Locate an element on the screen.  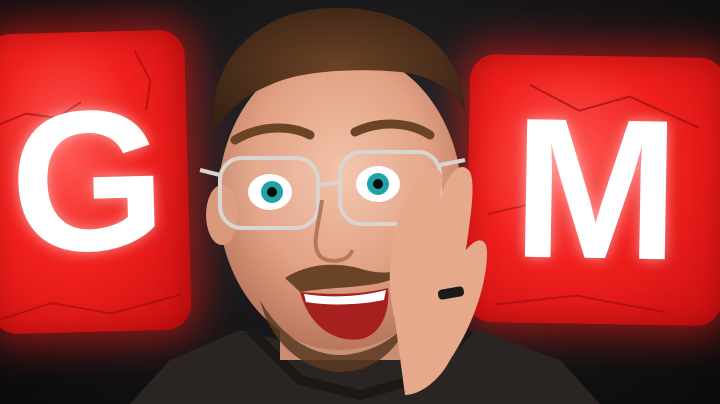
left-eye is located at coordinates (270, 192).